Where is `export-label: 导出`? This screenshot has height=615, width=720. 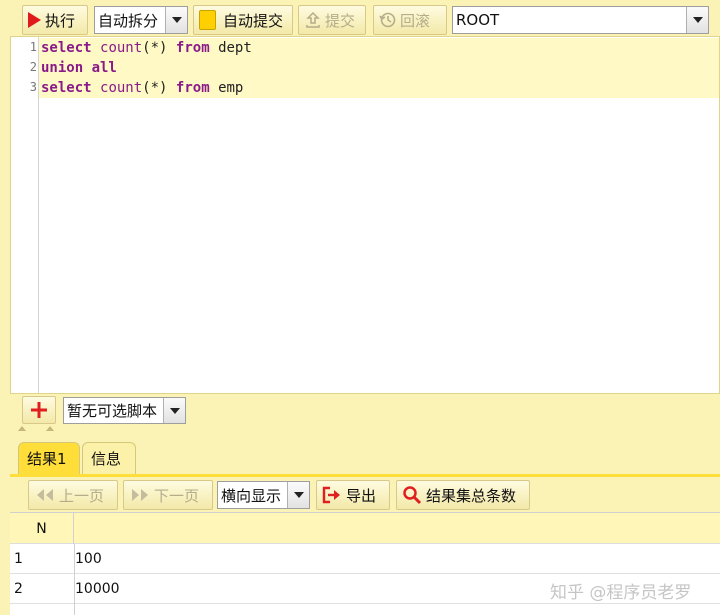
export-label: 导出 is located at coordinates (361, 495).